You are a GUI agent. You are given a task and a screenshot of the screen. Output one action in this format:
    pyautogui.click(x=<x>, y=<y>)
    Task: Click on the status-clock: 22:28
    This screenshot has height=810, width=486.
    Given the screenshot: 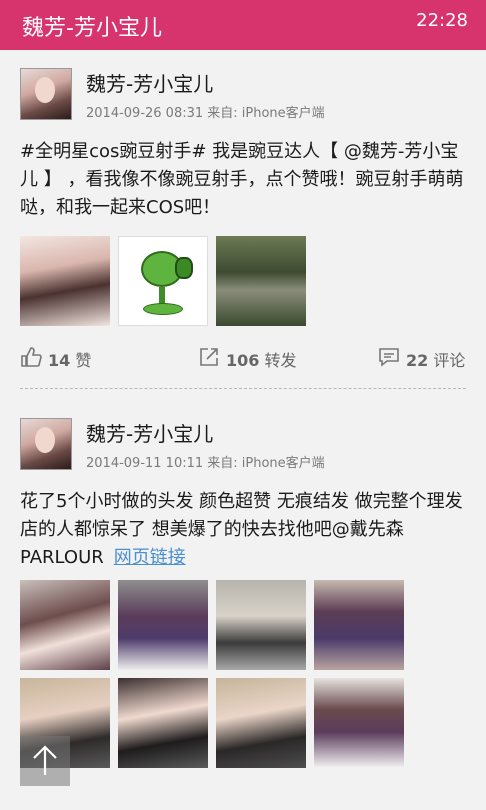 What is the action you would take?
    pyautogui.click(x=442, y=20)
    